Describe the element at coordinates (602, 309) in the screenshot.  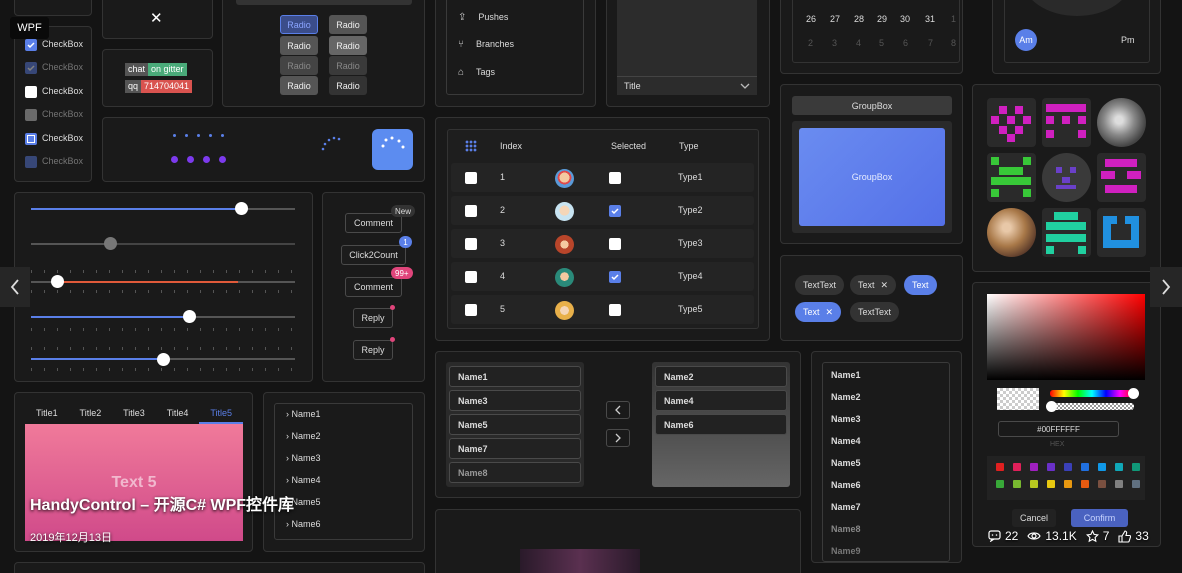
I see `table-row: 5 Type5` at that location.